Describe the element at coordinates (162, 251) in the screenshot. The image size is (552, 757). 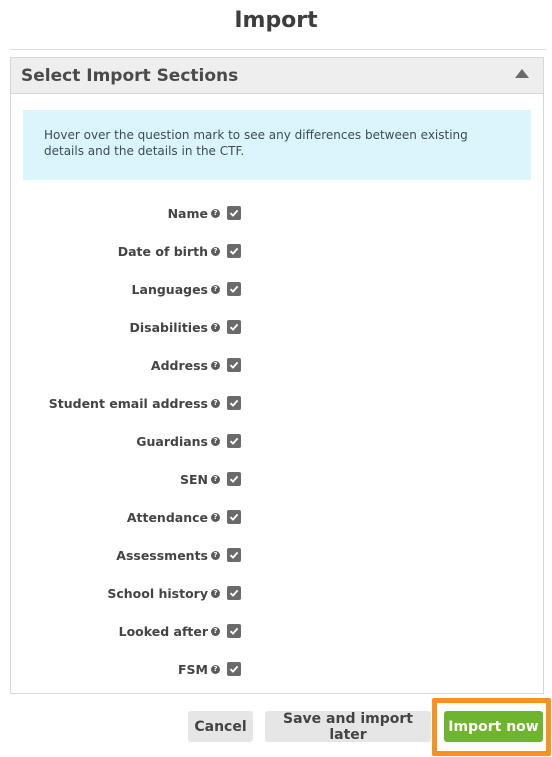
I see `section-label: Date of birth` at that location.